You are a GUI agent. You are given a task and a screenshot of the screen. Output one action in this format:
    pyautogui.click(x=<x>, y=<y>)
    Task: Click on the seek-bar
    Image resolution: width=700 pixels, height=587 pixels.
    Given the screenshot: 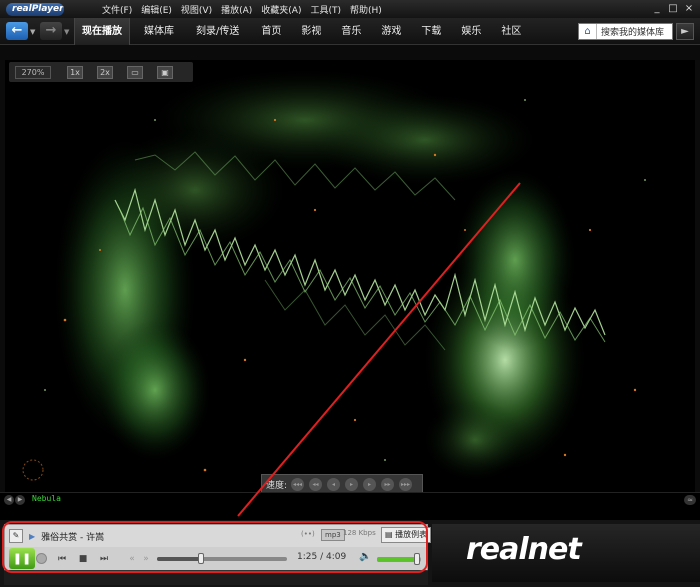 What is the action you would take?
    pyautogui.click(x=222, y=558)
    